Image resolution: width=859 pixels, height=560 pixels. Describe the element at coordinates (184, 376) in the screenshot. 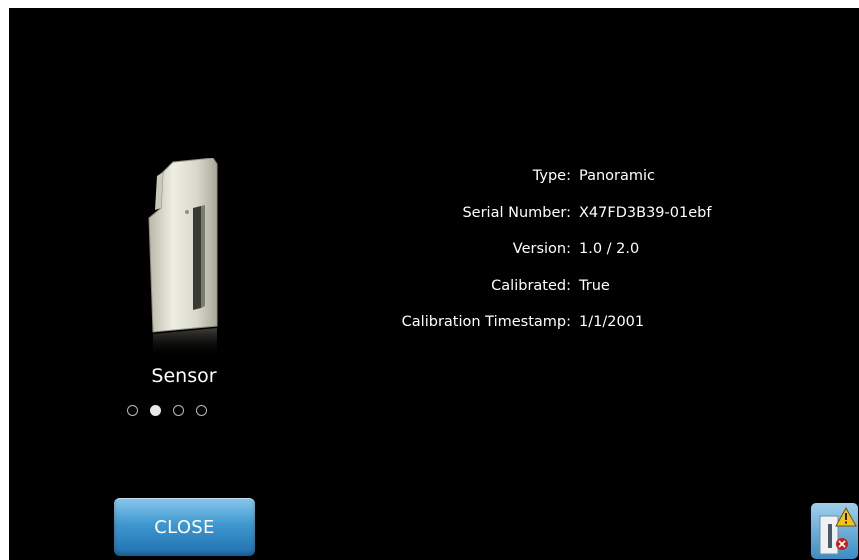

I see `device-name-label: Sensor` at that location.